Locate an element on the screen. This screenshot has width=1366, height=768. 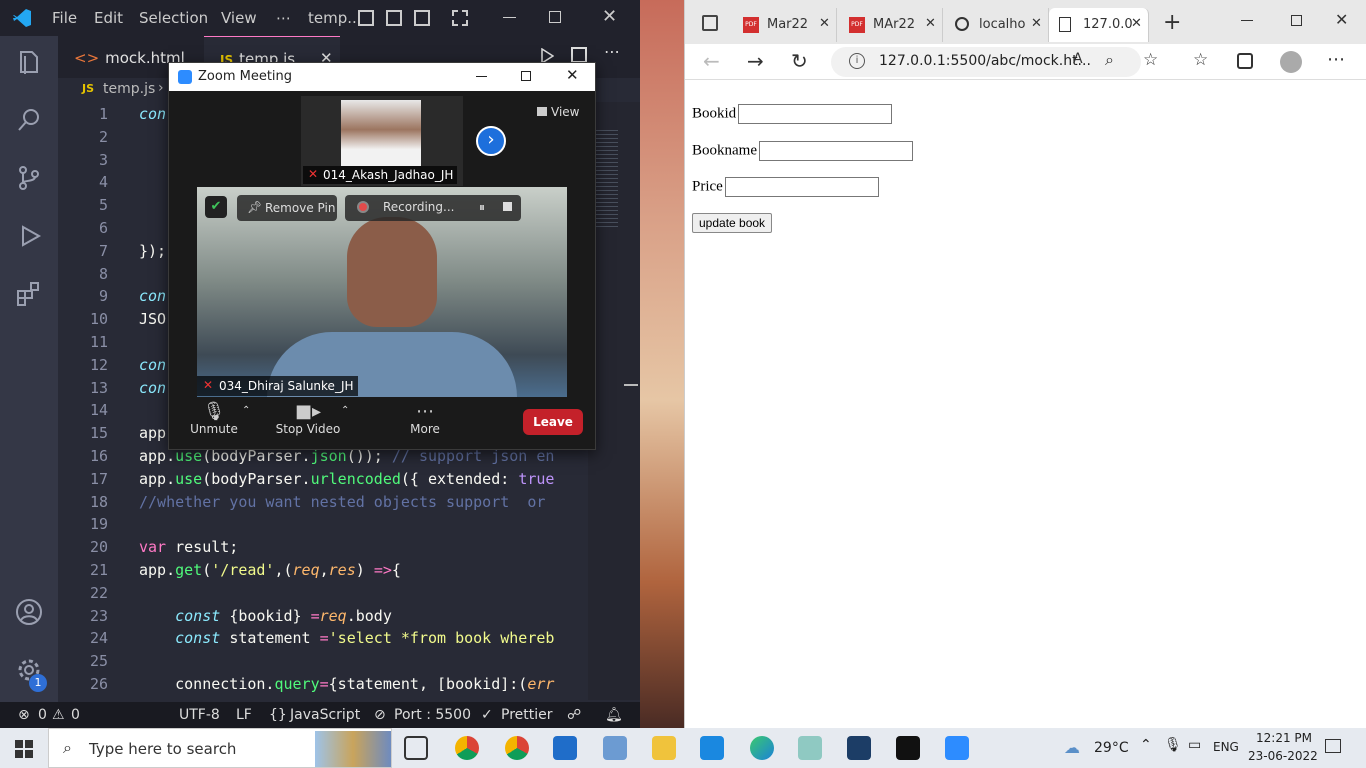
read-aloud-icon: A is located at coordinates (1078, 59).